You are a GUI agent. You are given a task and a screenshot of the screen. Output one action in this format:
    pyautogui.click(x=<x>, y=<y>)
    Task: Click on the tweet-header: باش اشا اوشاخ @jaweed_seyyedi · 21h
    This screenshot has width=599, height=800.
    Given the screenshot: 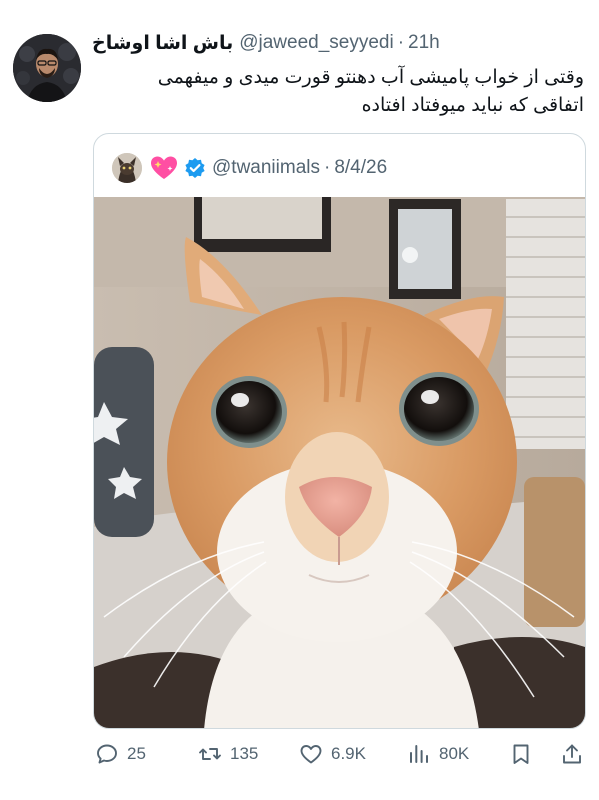 What is the action you would take?
    pyautogui.click(x=266, y=43)
    